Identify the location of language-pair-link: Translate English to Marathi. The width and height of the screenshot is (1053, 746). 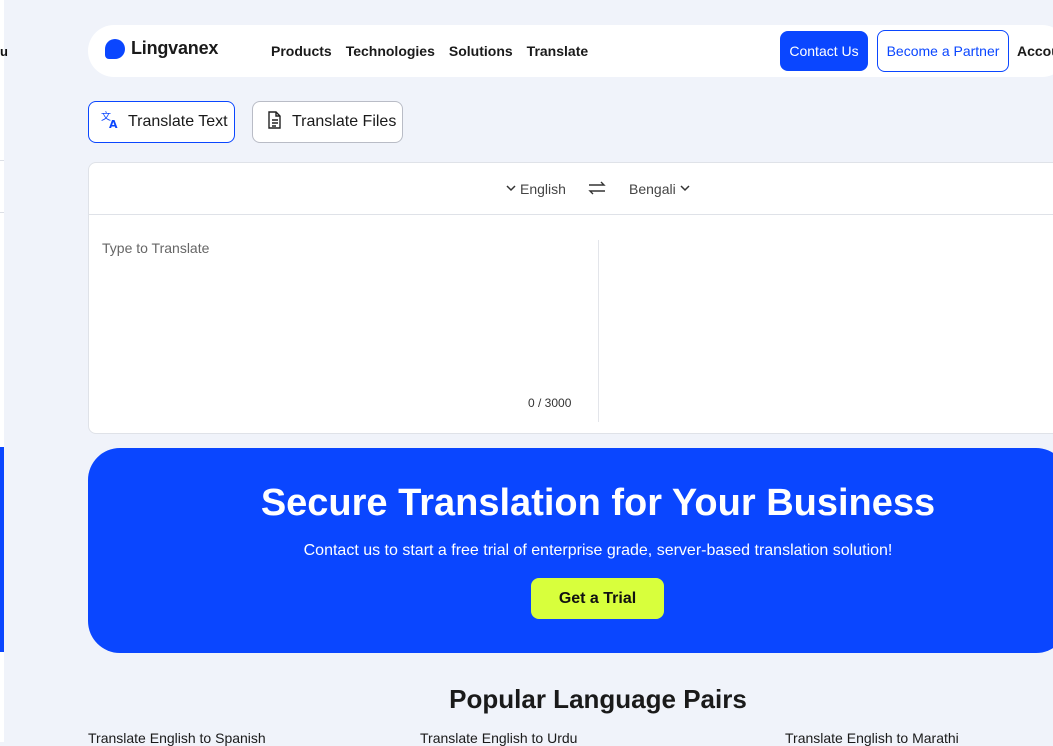
(872, 738).